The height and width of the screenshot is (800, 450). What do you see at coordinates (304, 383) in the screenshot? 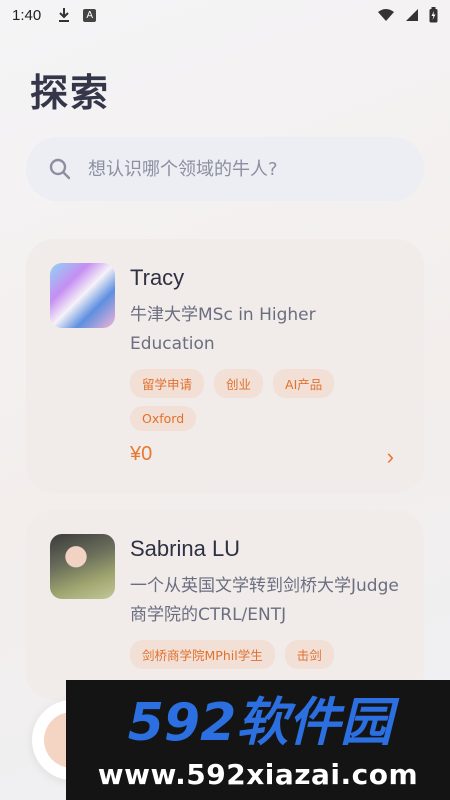
I see `tag: AI产品` at bounding box center [304, 383].